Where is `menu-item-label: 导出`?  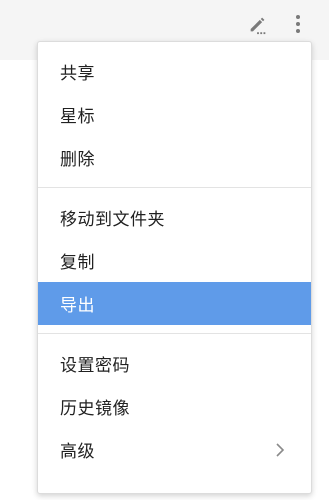
menu-item-label: 导出 is located at coordinates (77, 306).